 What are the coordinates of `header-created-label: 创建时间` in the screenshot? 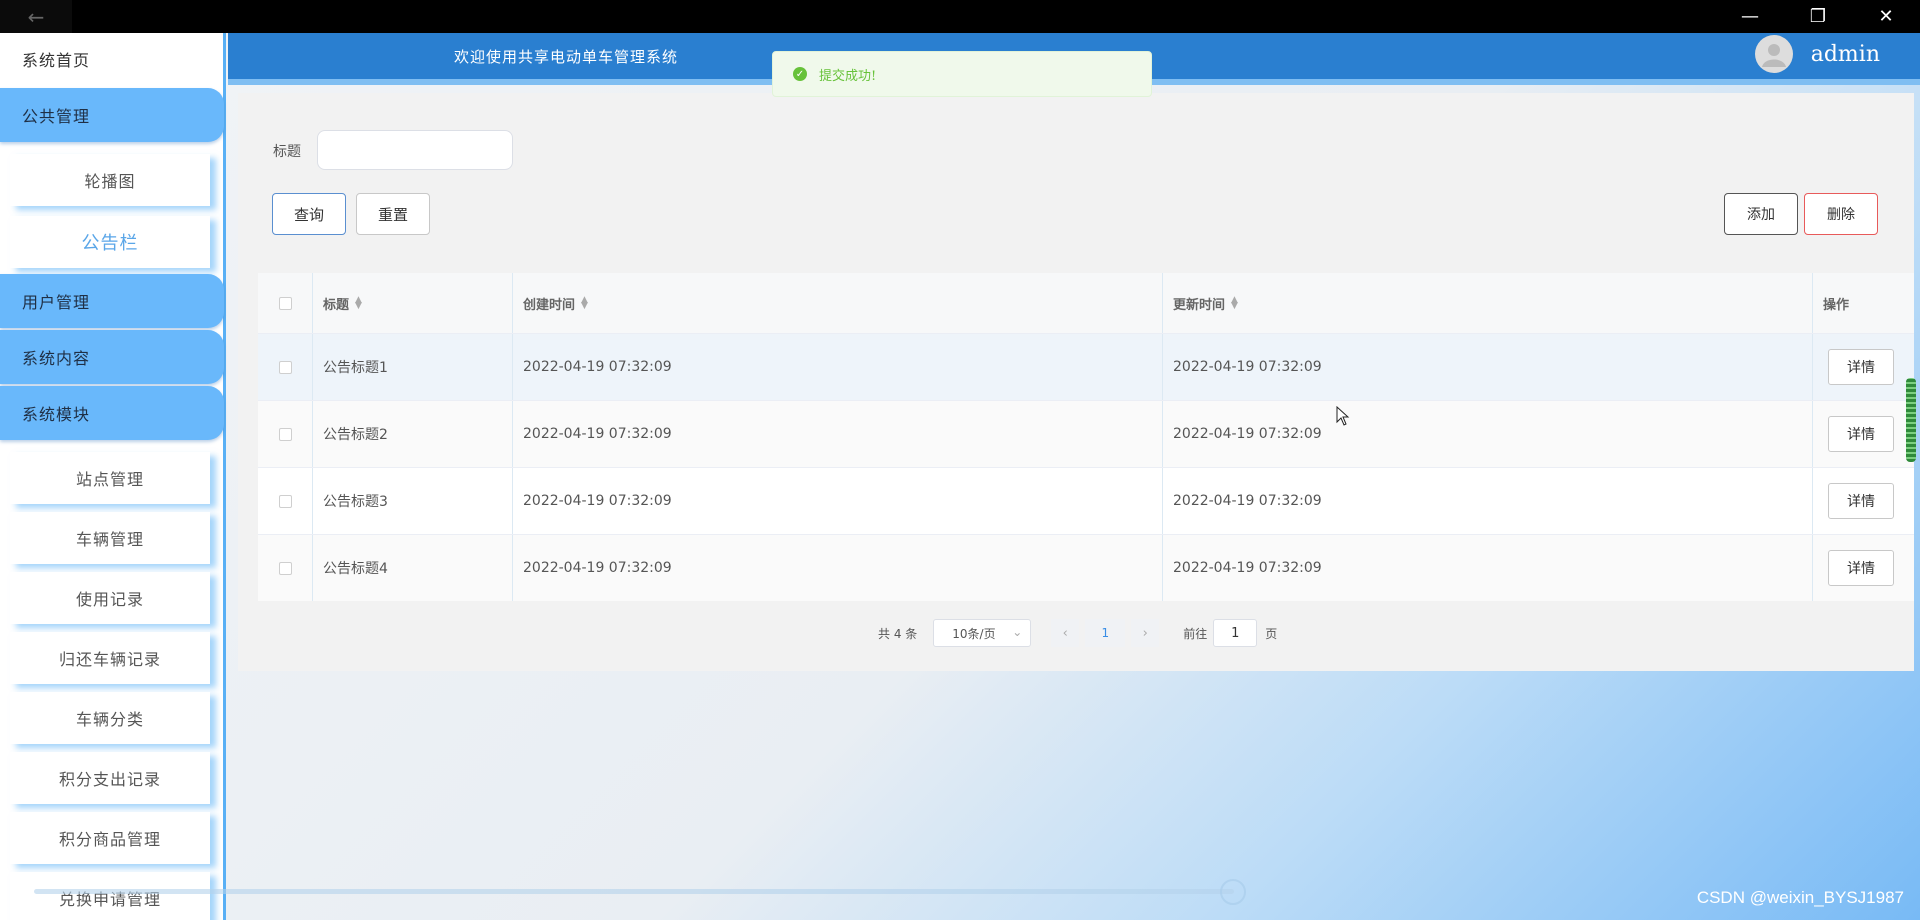 It's located at (549, 305).